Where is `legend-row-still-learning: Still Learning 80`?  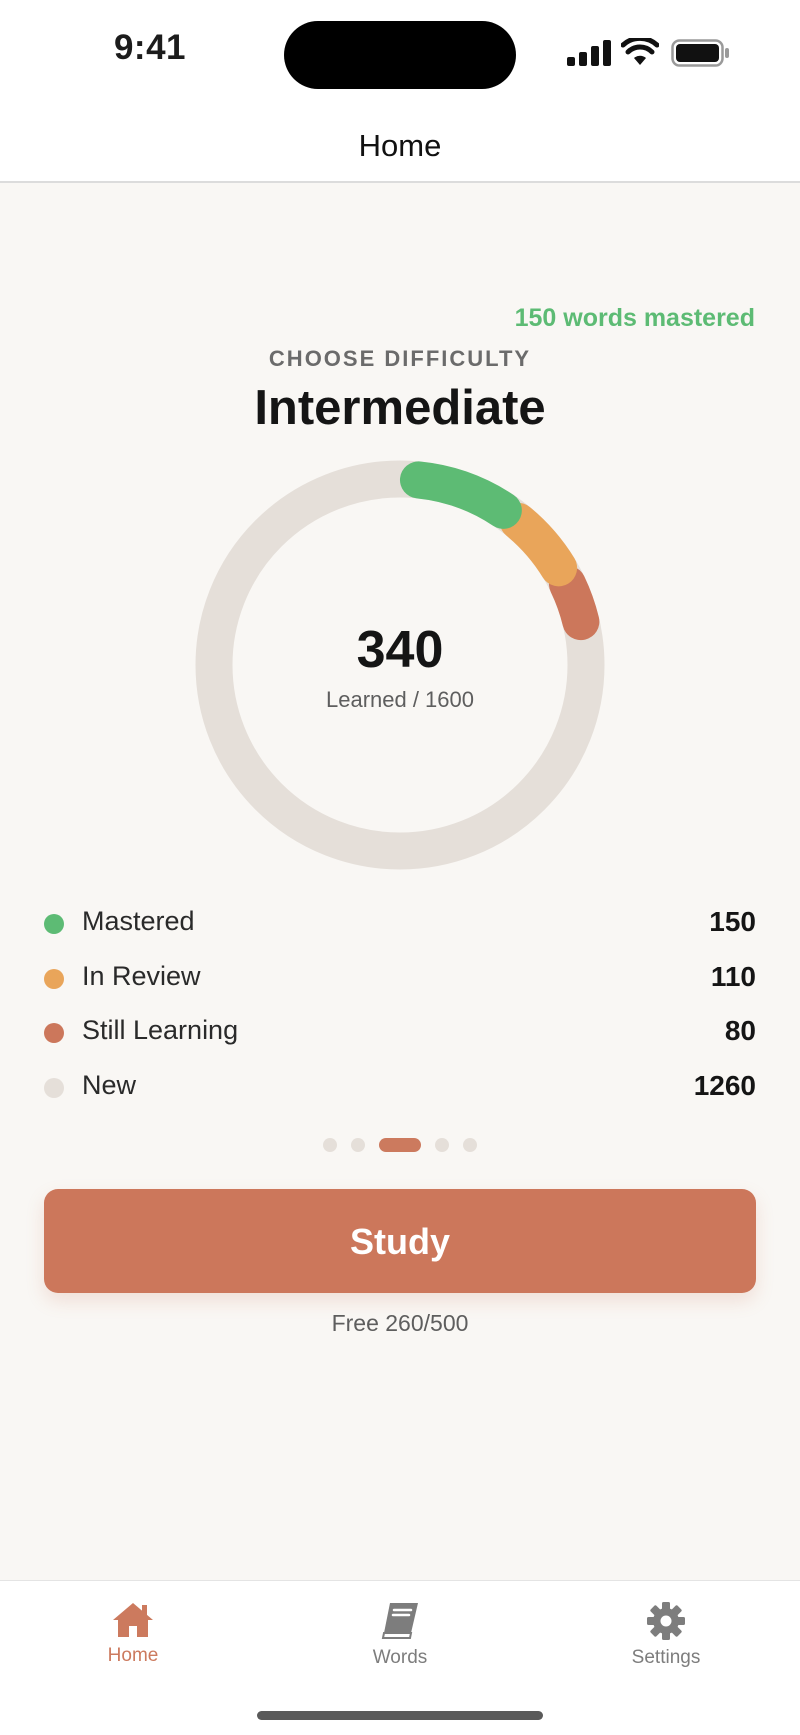 legend-row-still-learning: Still Learning 80 is located at coordinates (400, 1034).